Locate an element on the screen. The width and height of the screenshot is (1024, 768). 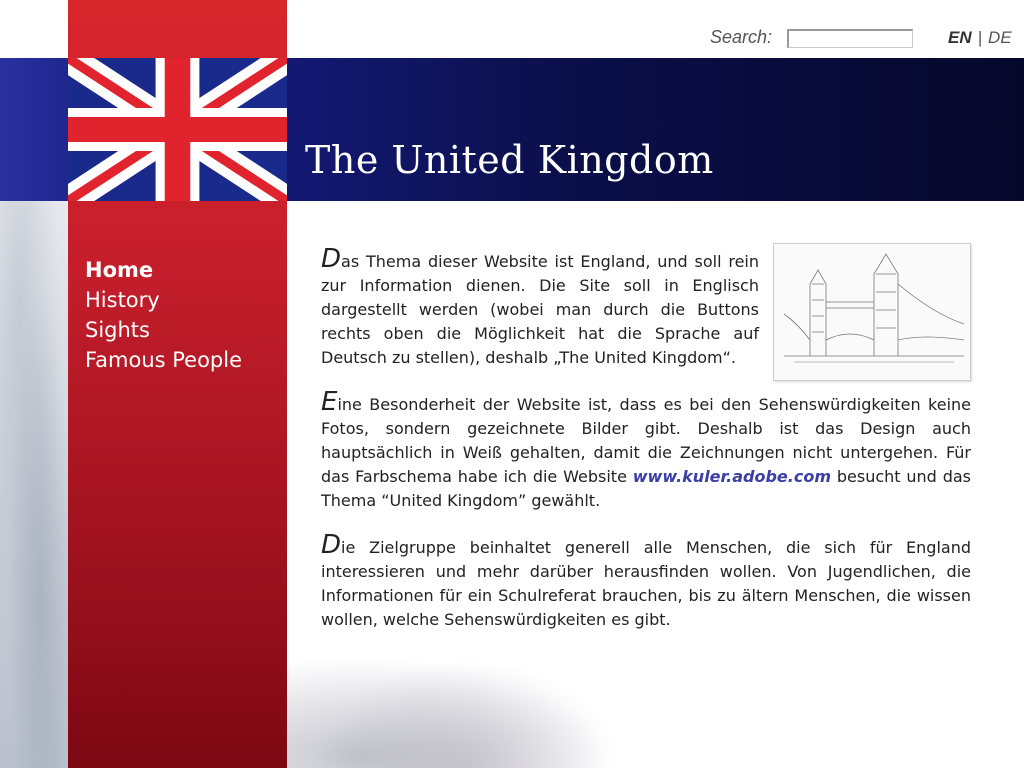
tower-bridge-sketch-icon is located at coordinates (874, 308).